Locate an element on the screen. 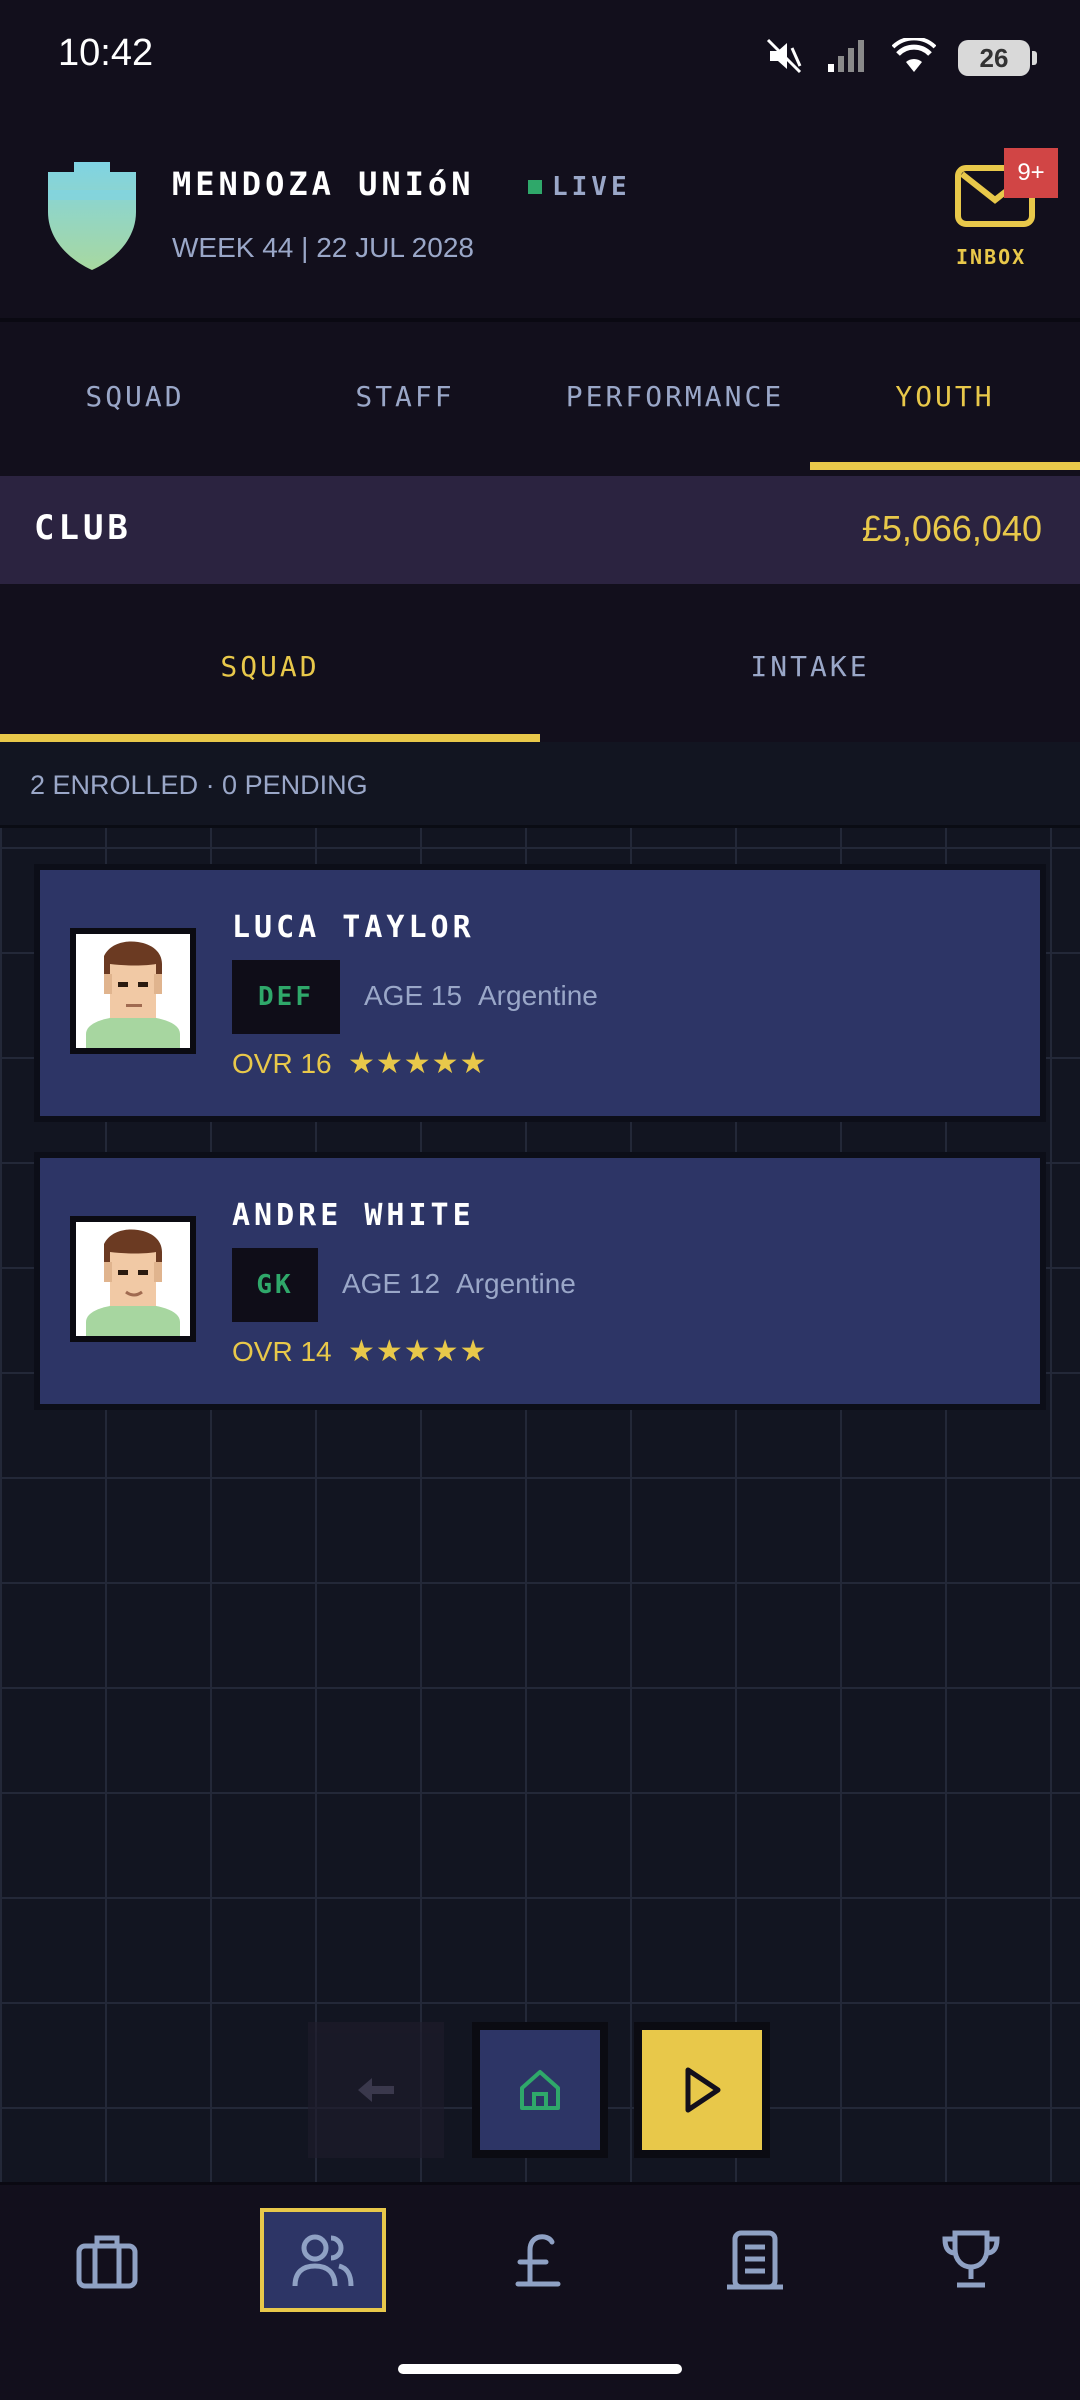  tab-staff: STAFF is located at coordinates (405, 396).